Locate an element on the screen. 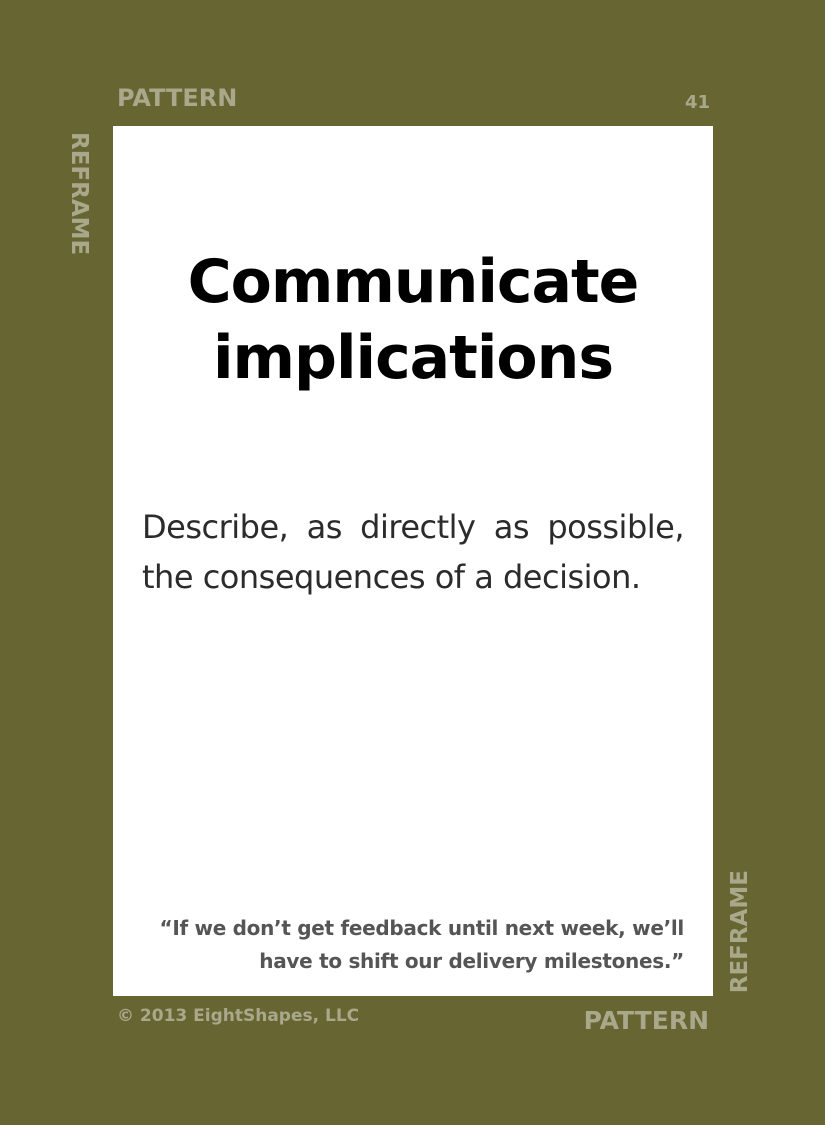  group-label-left: REFRAME is located at coordinates (79, 194).